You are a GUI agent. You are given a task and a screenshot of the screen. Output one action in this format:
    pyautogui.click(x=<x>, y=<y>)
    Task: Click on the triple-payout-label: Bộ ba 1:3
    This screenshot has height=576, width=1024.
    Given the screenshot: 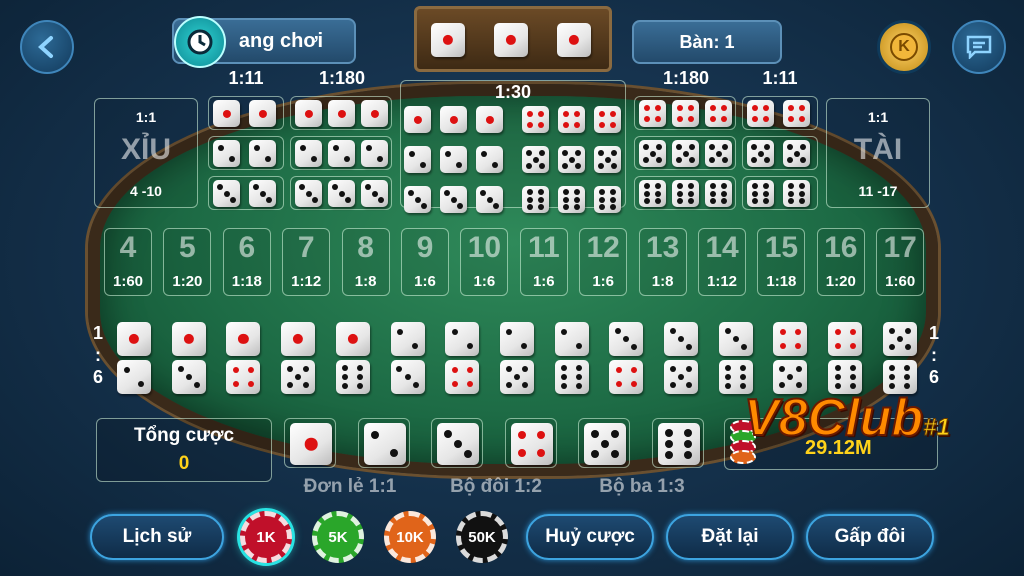 What is the action you would take?
    pyautogui.click(x=642, y=486)
    